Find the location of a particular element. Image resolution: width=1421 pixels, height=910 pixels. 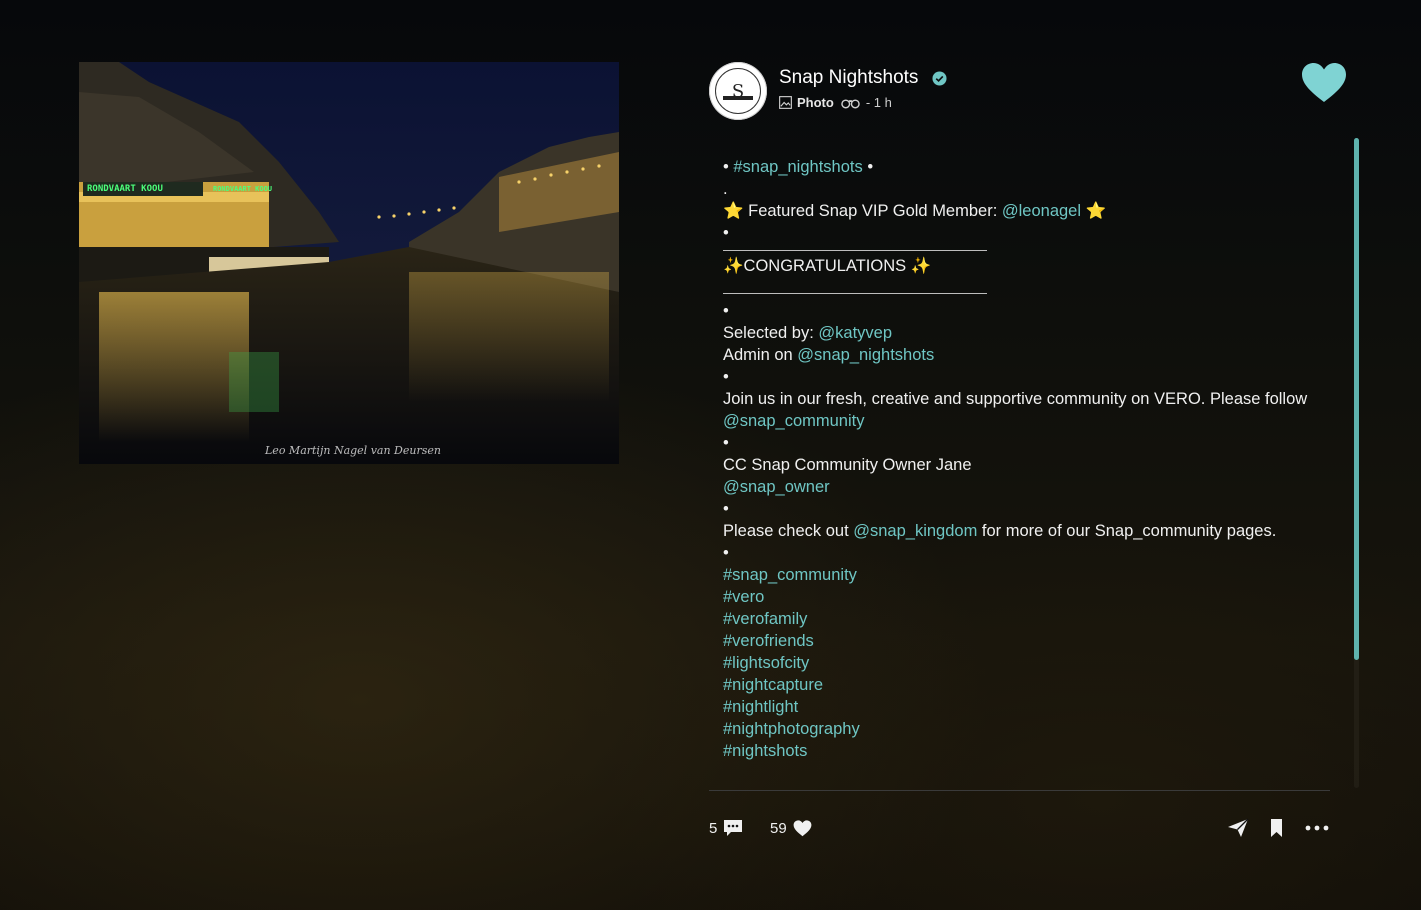

hashtag-link: #verofriends is located at coordinates (768, 641).